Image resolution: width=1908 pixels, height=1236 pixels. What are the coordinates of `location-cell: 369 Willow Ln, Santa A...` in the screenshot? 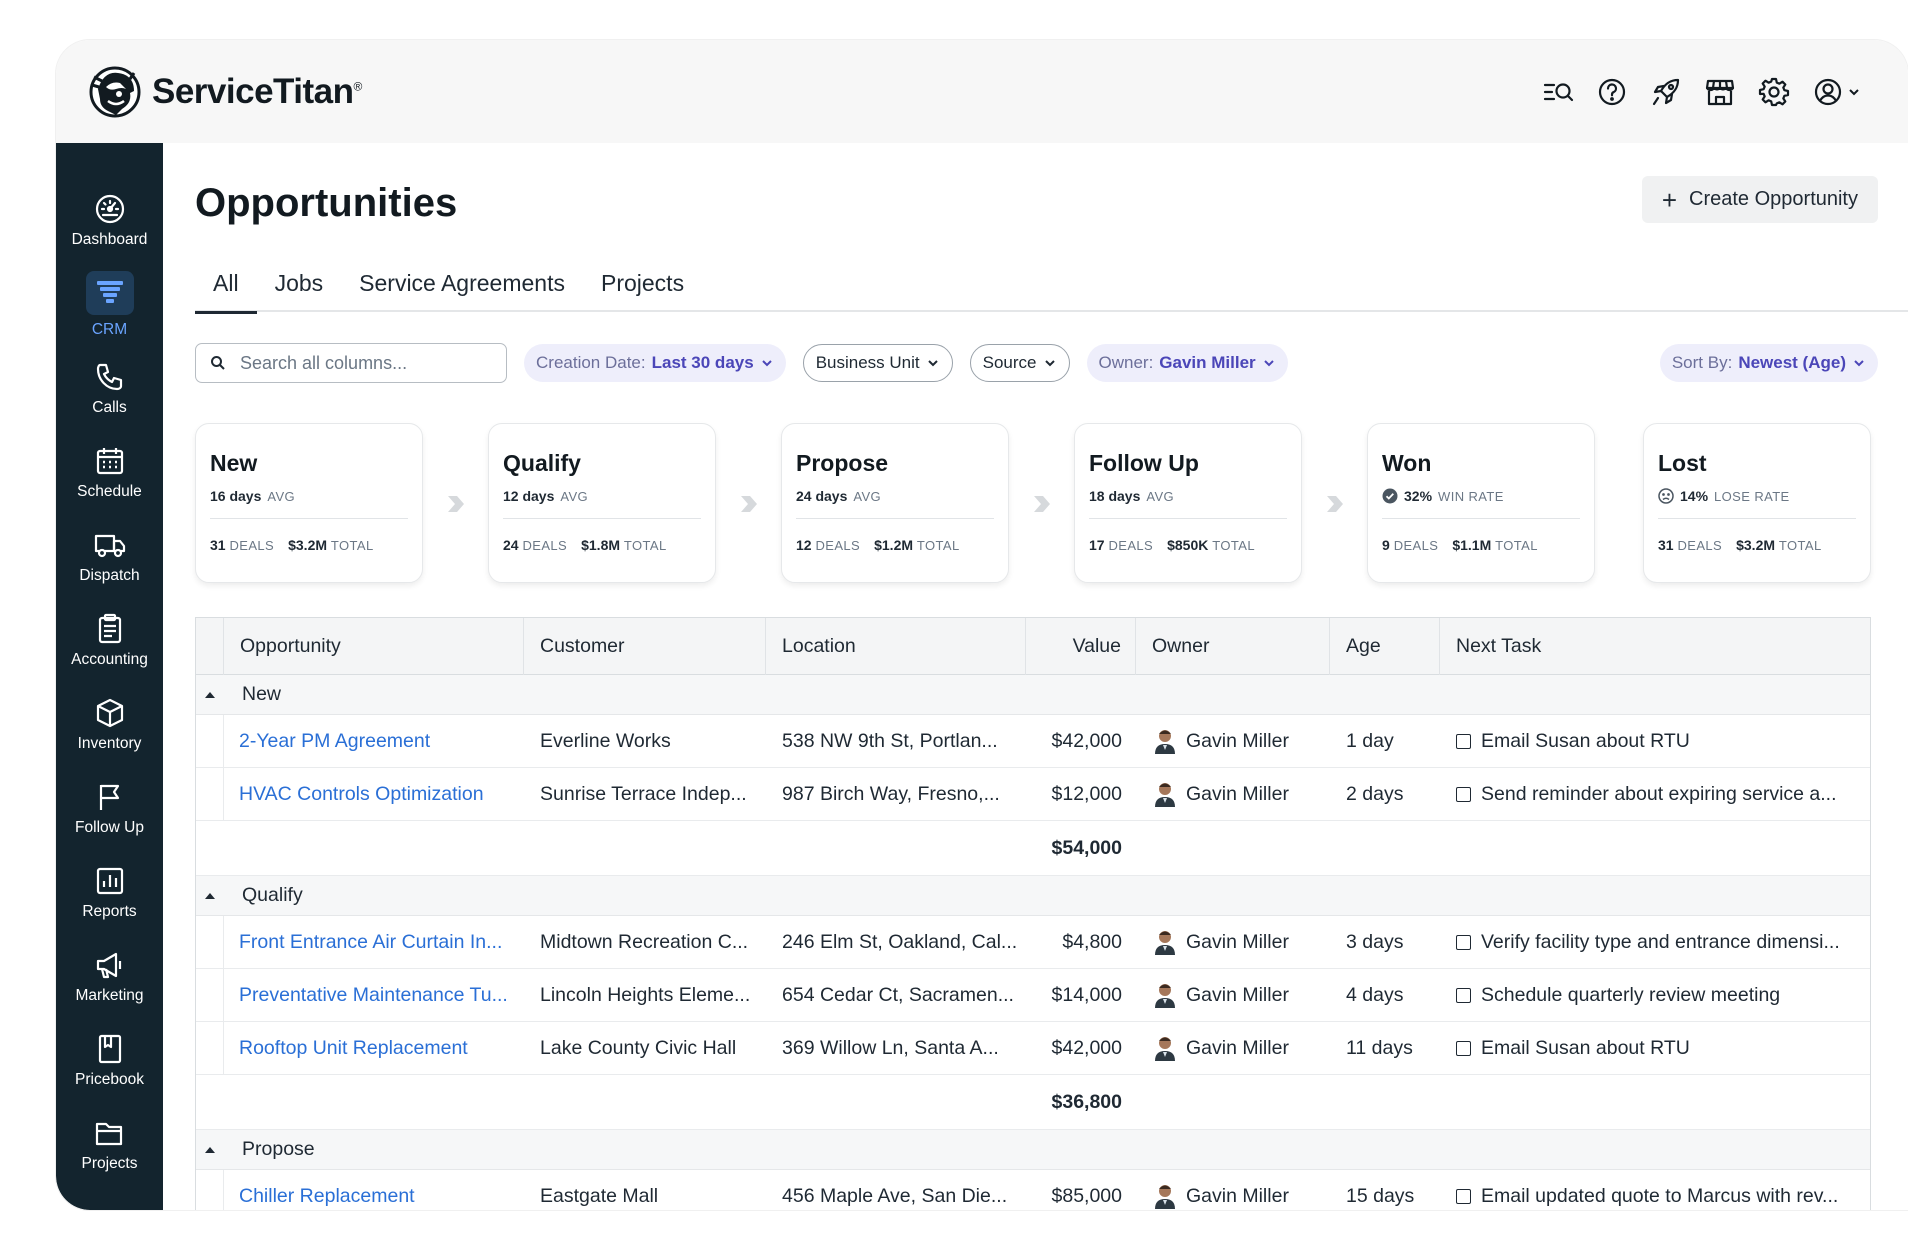 It's located at (890, 1047).